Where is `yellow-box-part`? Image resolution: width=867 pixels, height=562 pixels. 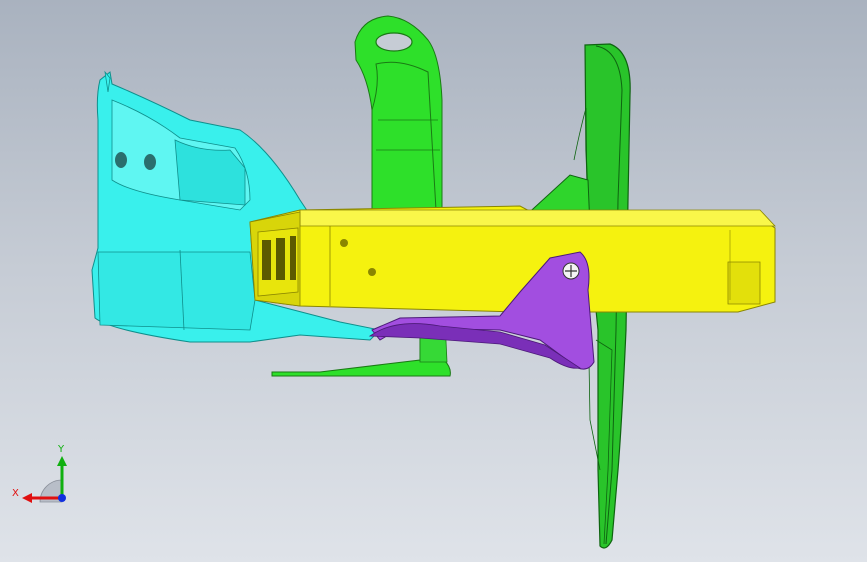 yellow-box-part is located at coordinates (512, 259).